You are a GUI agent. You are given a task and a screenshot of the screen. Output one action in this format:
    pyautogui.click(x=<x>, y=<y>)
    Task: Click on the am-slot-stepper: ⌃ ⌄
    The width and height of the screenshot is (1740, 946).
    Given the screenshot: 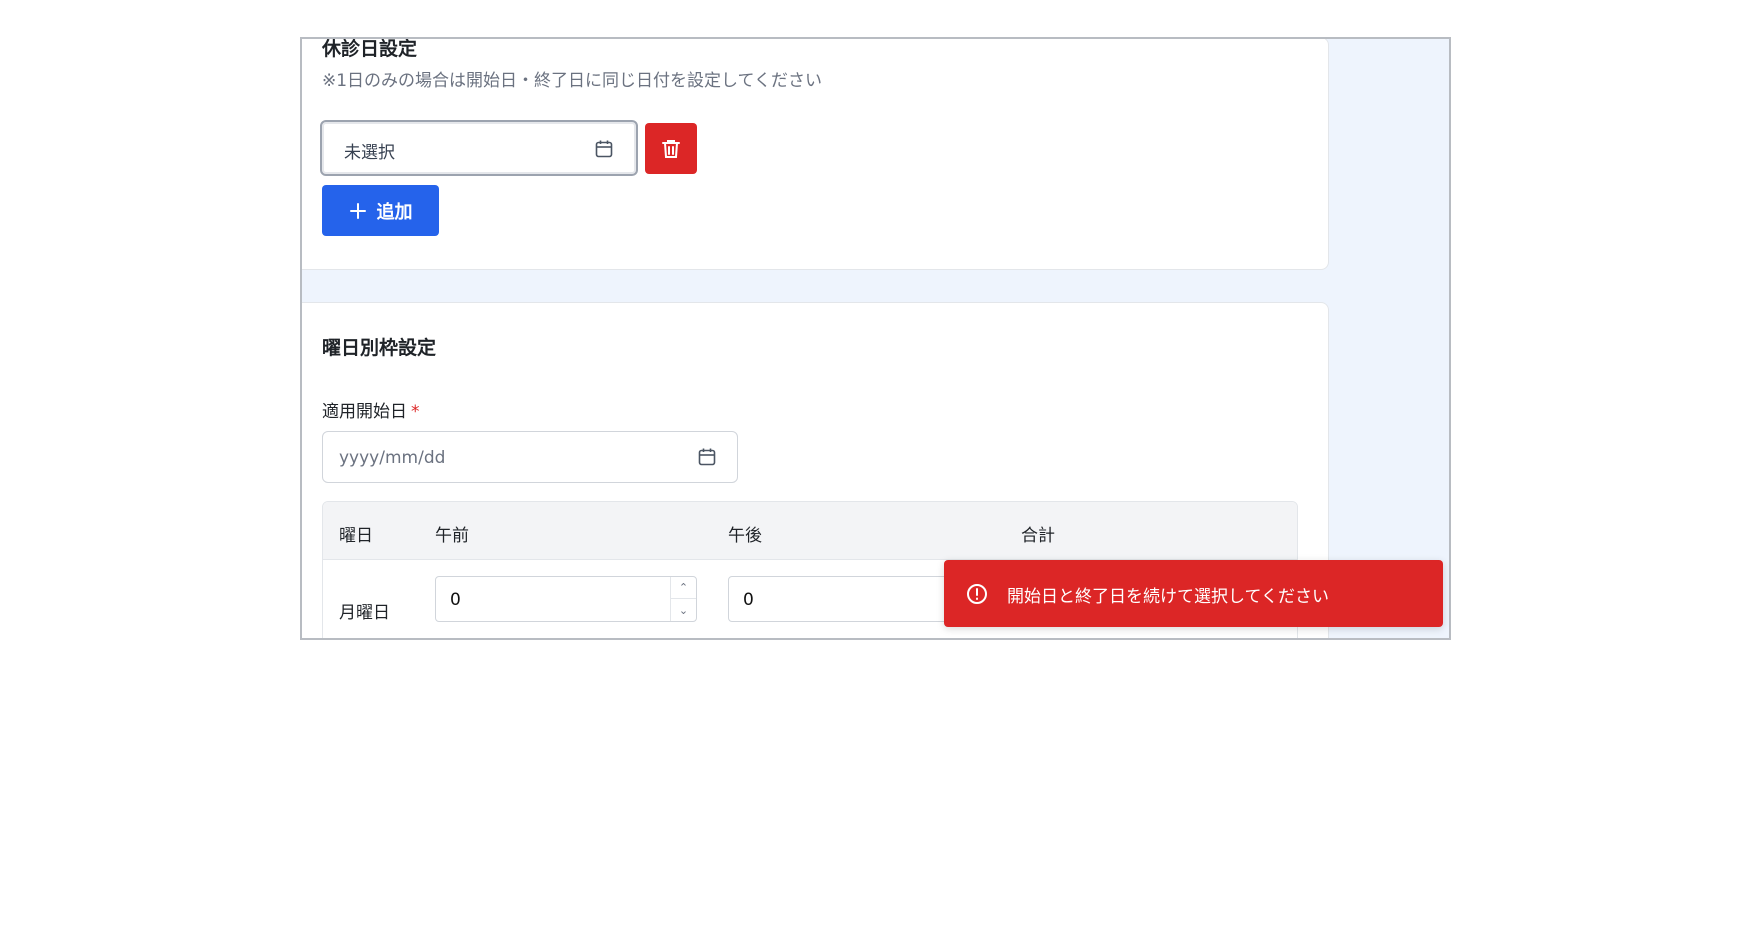 What is the action you would take?
    pyautogui.click(x=683, y=599)
    